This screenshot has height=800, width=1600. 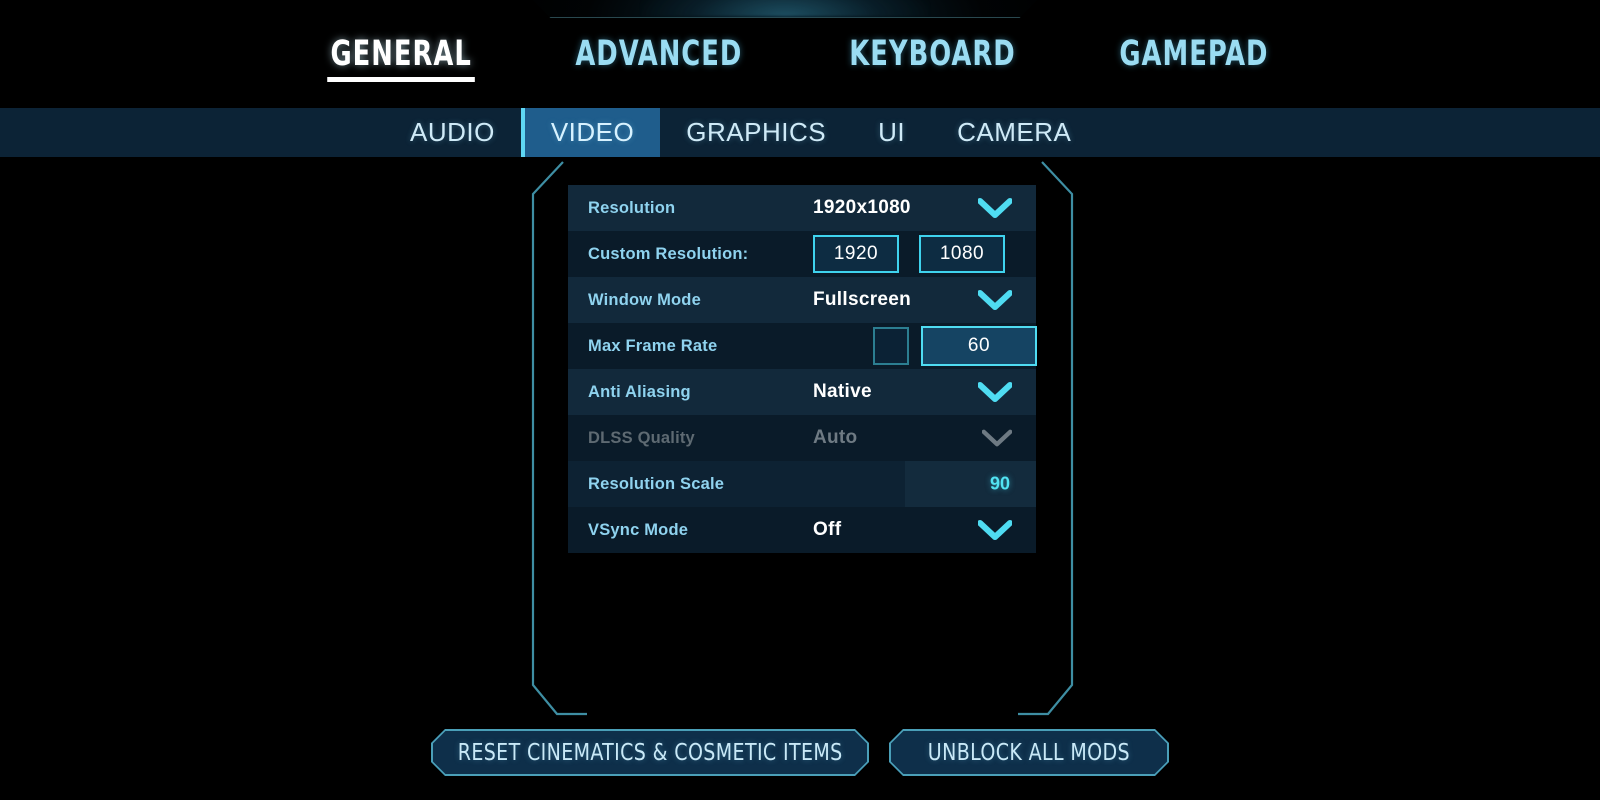 I want to click on resolution-scale-slider-track, so click(x=970, y=484).